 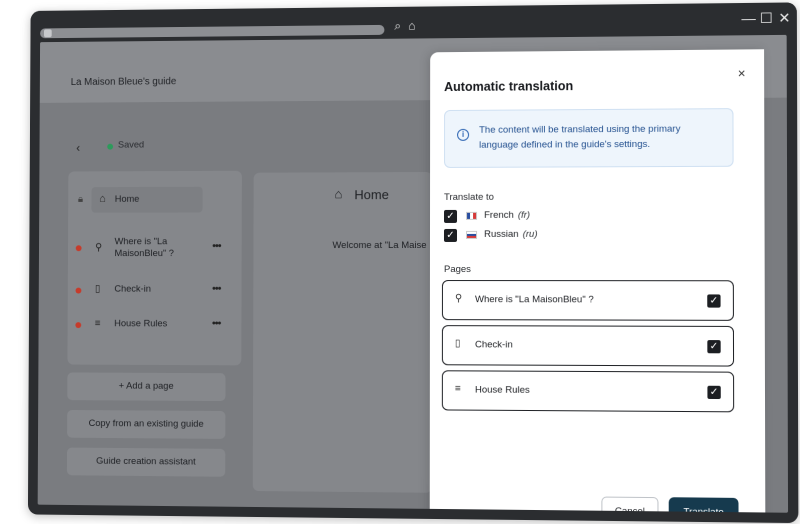 What do you see at coordinates (397, 26) in the screenshot?
I see `search-icon: ⌕` at bounding box center [397, 26].